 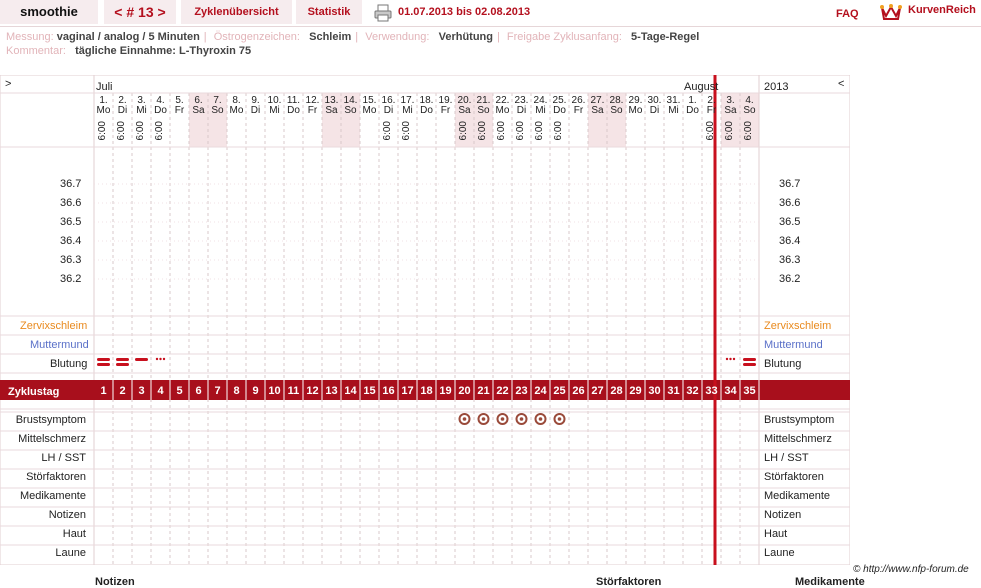 I want to click on cycle-day-number: 26, so click(x=578, y=391).